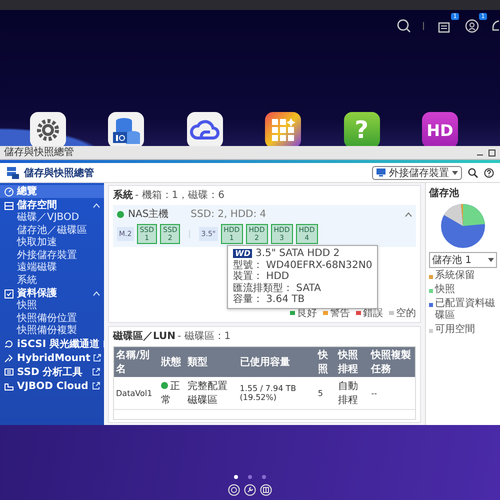 The width and height of the screenshot is (500, 500). Describe the element at coordinates (381, 172) in the screenshot. I see `monitor-icon` at that location.